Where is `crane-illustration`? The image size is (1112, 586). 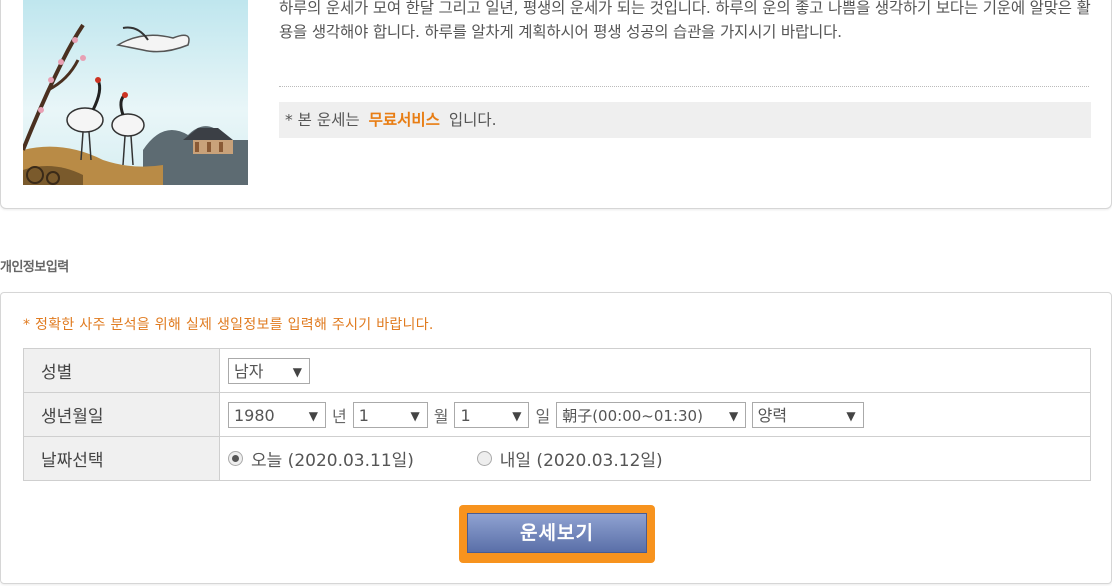 crane-illustration is located at coordinates (135, 92).